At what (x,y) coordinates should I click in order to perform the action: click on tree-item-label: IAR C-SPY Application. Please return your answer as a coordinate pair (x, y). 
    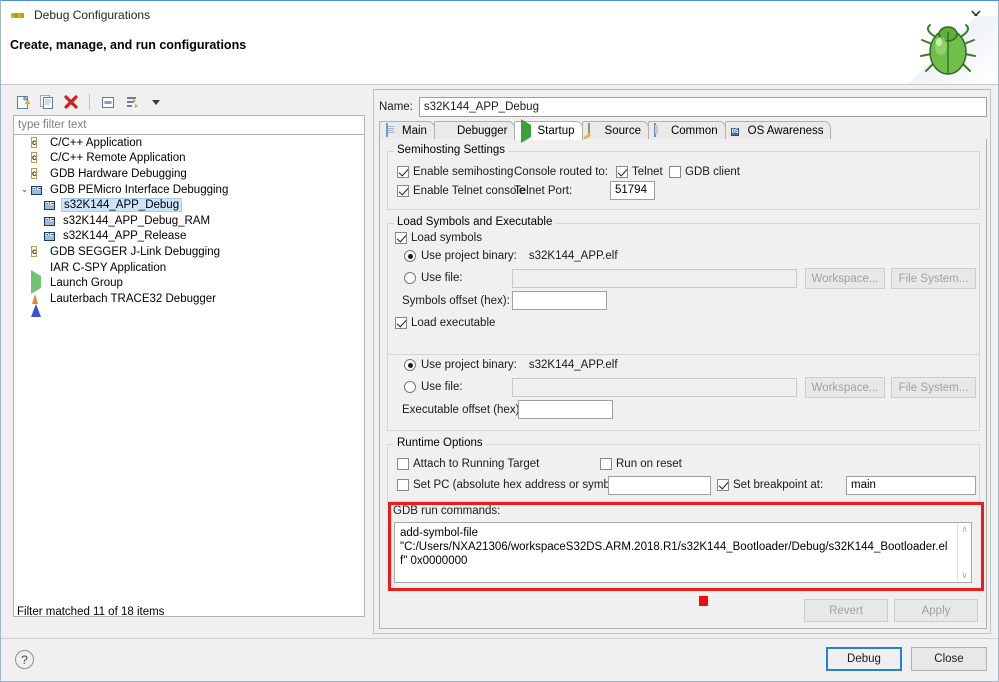
    Looking at the image, I should click on (108, 267).